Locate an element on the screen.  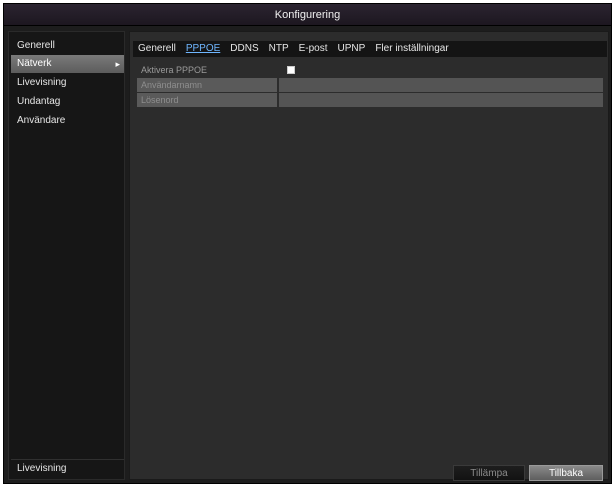
enable-pppoe-value is located at coordinates (441, 70).